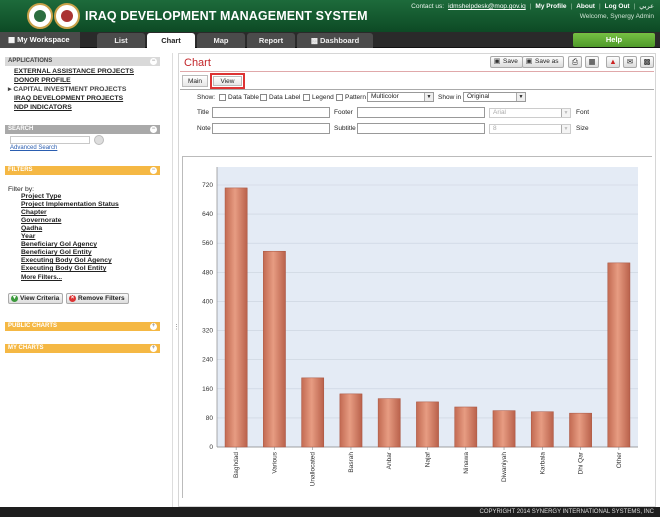 Image resolution: width=660 pixels, height=517 pixels. I want to click on filter-chapter: Chapter, so click(34, 213).